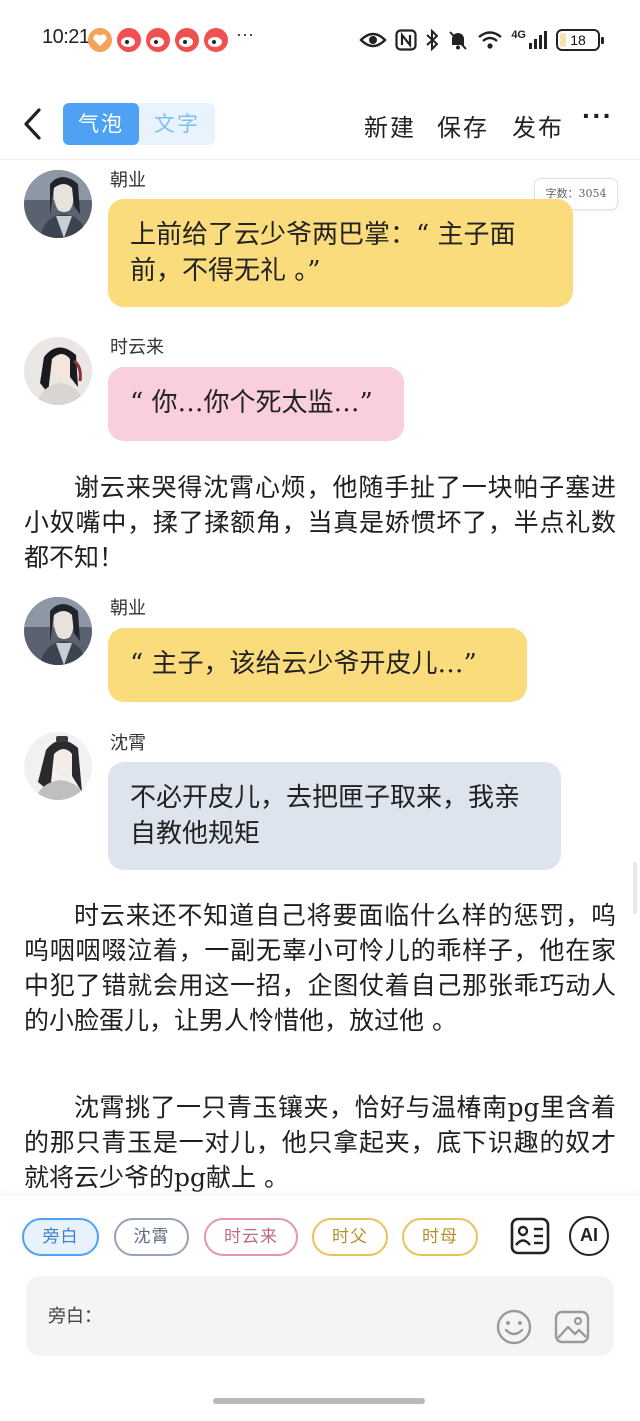 This screenshot has height=1421, width=640. I want to click on scroll-handle, so click(635, 888).